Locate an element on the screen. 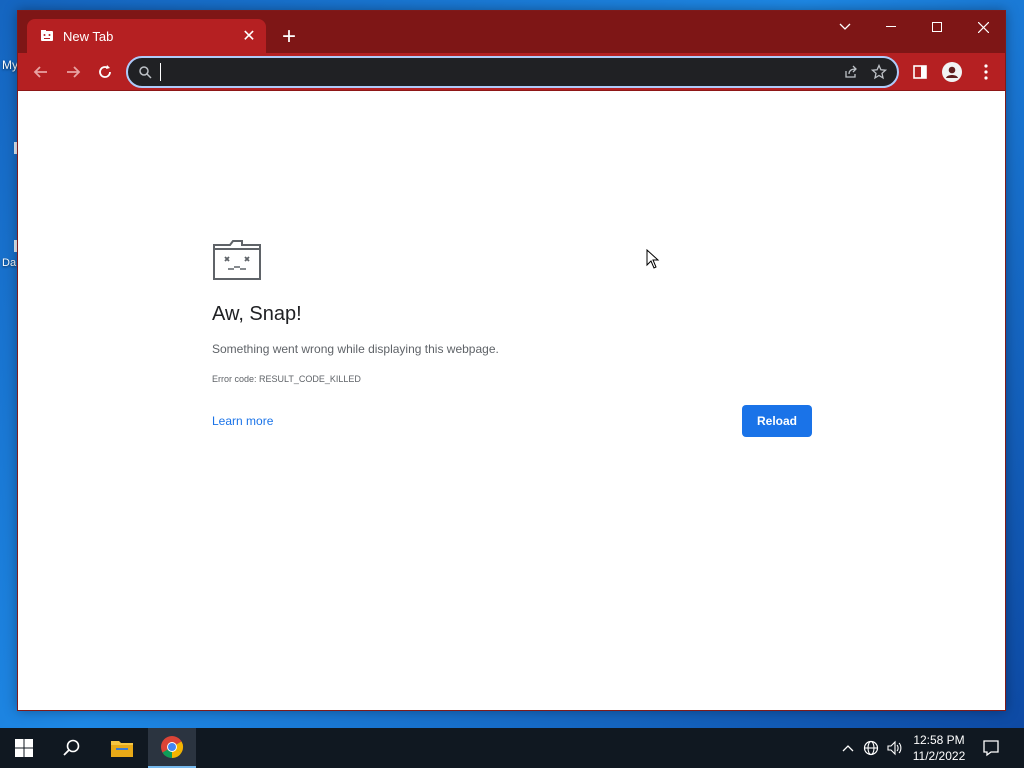 Image resolution: width=1024 pixels, height=768 pixels. clock-time: 12:58 PM is located at coordinates (939, 740).